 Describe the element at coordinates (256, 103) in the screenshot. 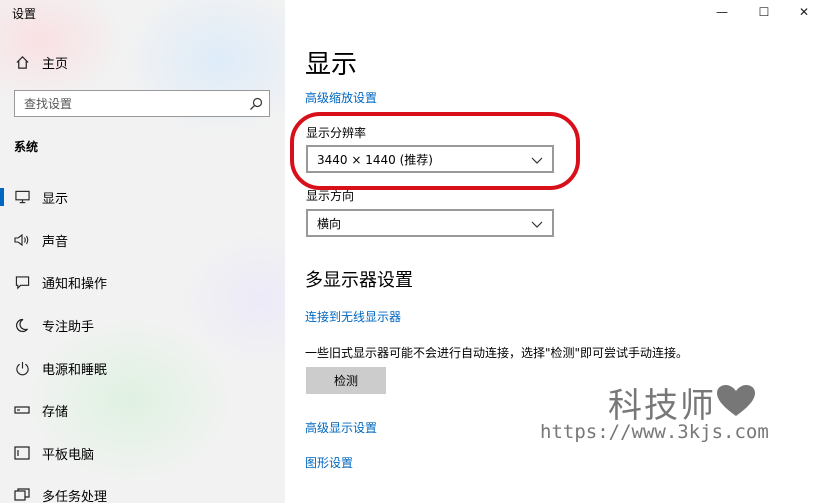

I see `search-icon` at that location.